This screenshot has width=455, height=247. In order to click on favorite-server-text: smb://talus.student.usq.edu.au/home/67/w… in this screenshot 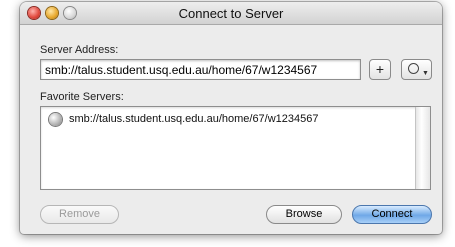, I will do `click(194, 119)`.